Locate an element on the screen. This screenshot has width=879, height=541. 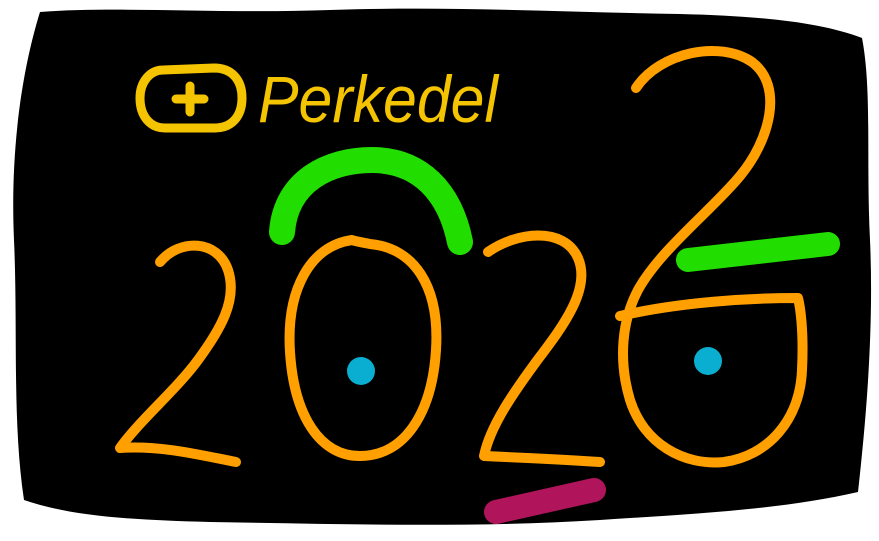
cyan-dot-right is located at coordinates (708, 361).